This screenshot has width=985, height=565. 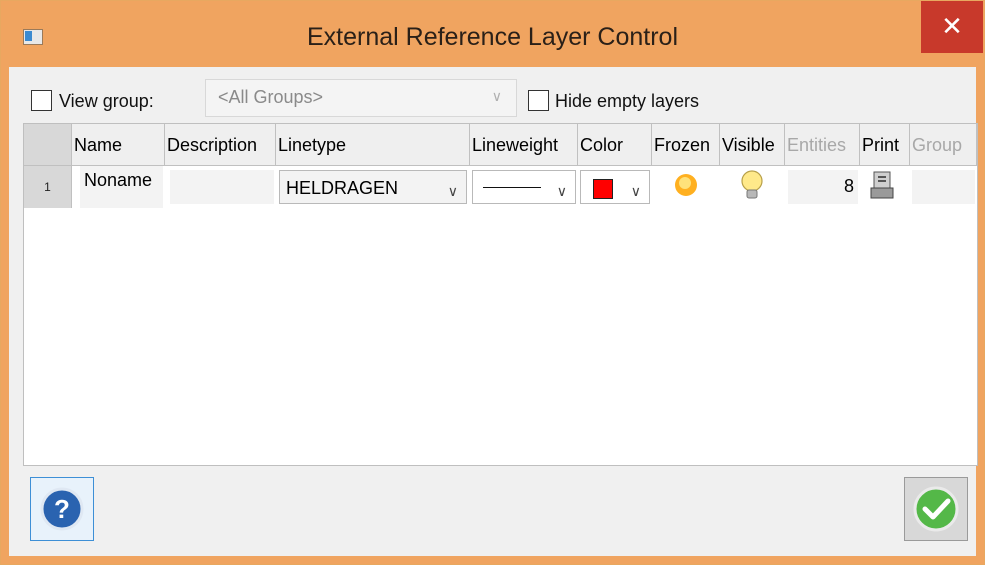 What do you see at coordinates (373, 145) in the screenshot?
I see `column-header-linetype: Linetype` at bounding box center [373, 145].